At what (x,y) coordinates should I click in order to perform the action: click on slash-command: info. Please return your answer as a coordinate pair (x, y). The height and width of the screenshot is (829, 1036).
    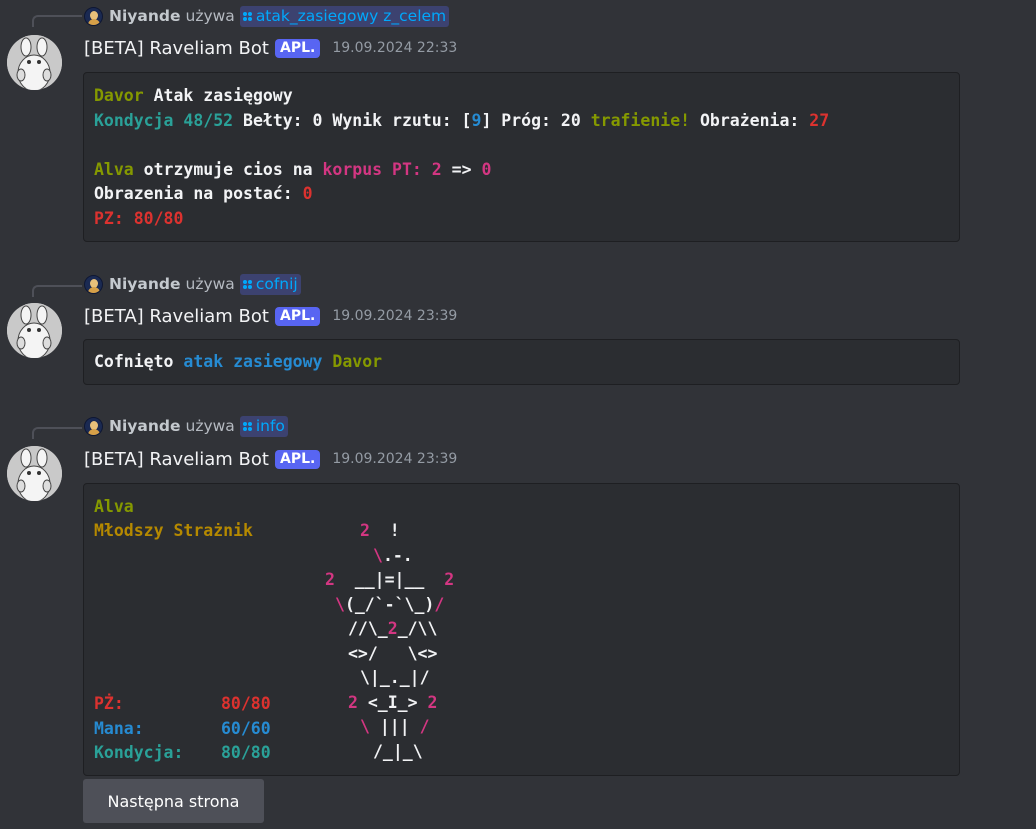
    Looking at the image, I should click on (263, 426).